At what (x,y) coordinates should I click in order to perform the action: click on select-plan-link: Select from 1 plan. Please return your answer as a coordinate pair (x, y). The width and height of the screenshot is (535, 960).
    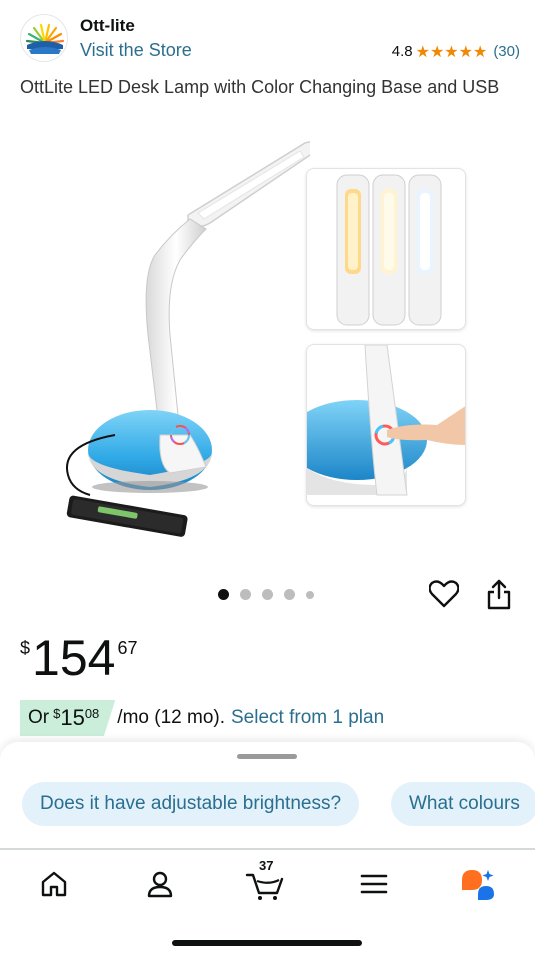
    Looking at the image, I should click on (307, 718).